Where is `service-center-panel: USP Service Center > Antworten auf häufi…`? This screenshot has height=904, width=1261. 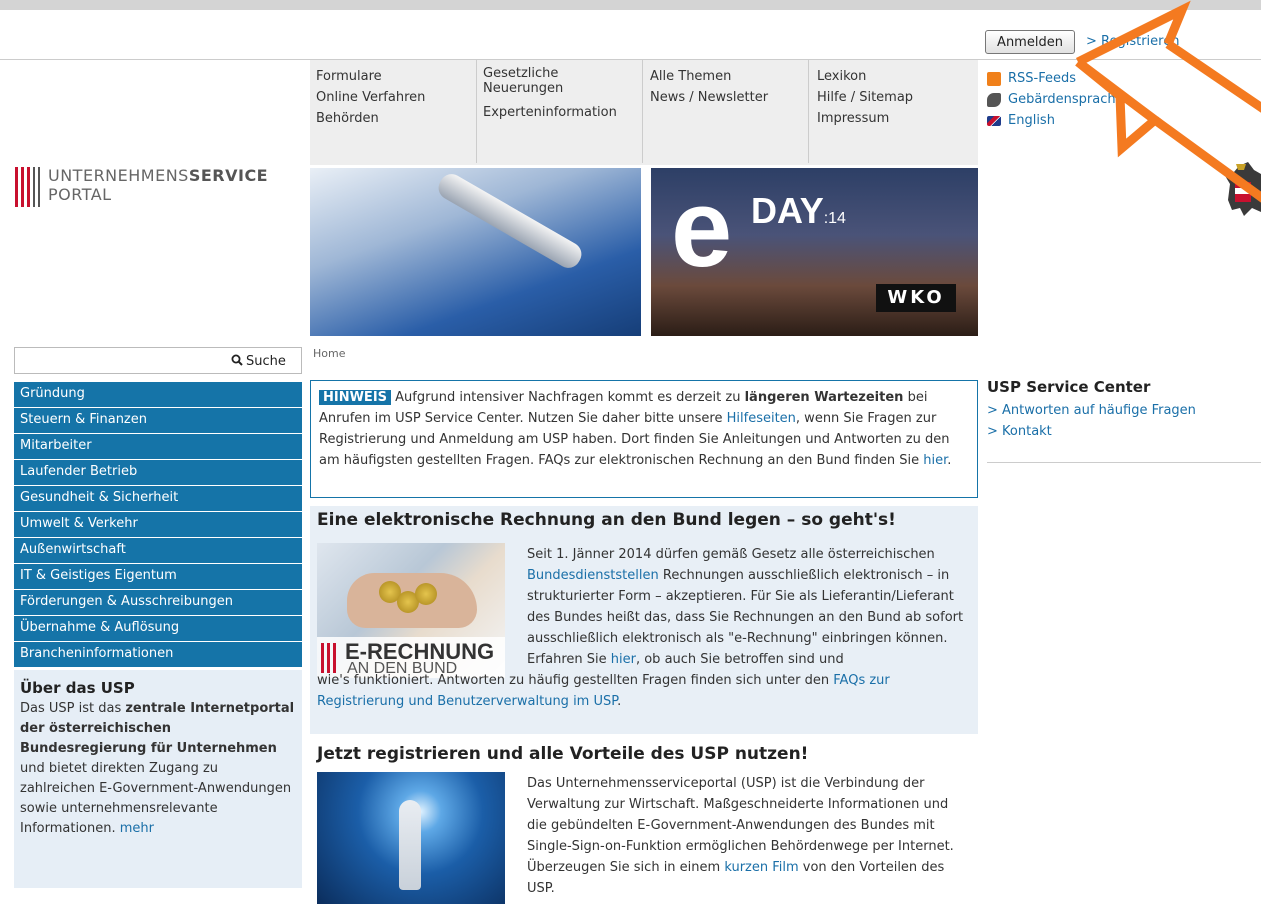
service-center-panel: USP Service Center > Antworten auf häufi… is located at coordinates (1124, 410).